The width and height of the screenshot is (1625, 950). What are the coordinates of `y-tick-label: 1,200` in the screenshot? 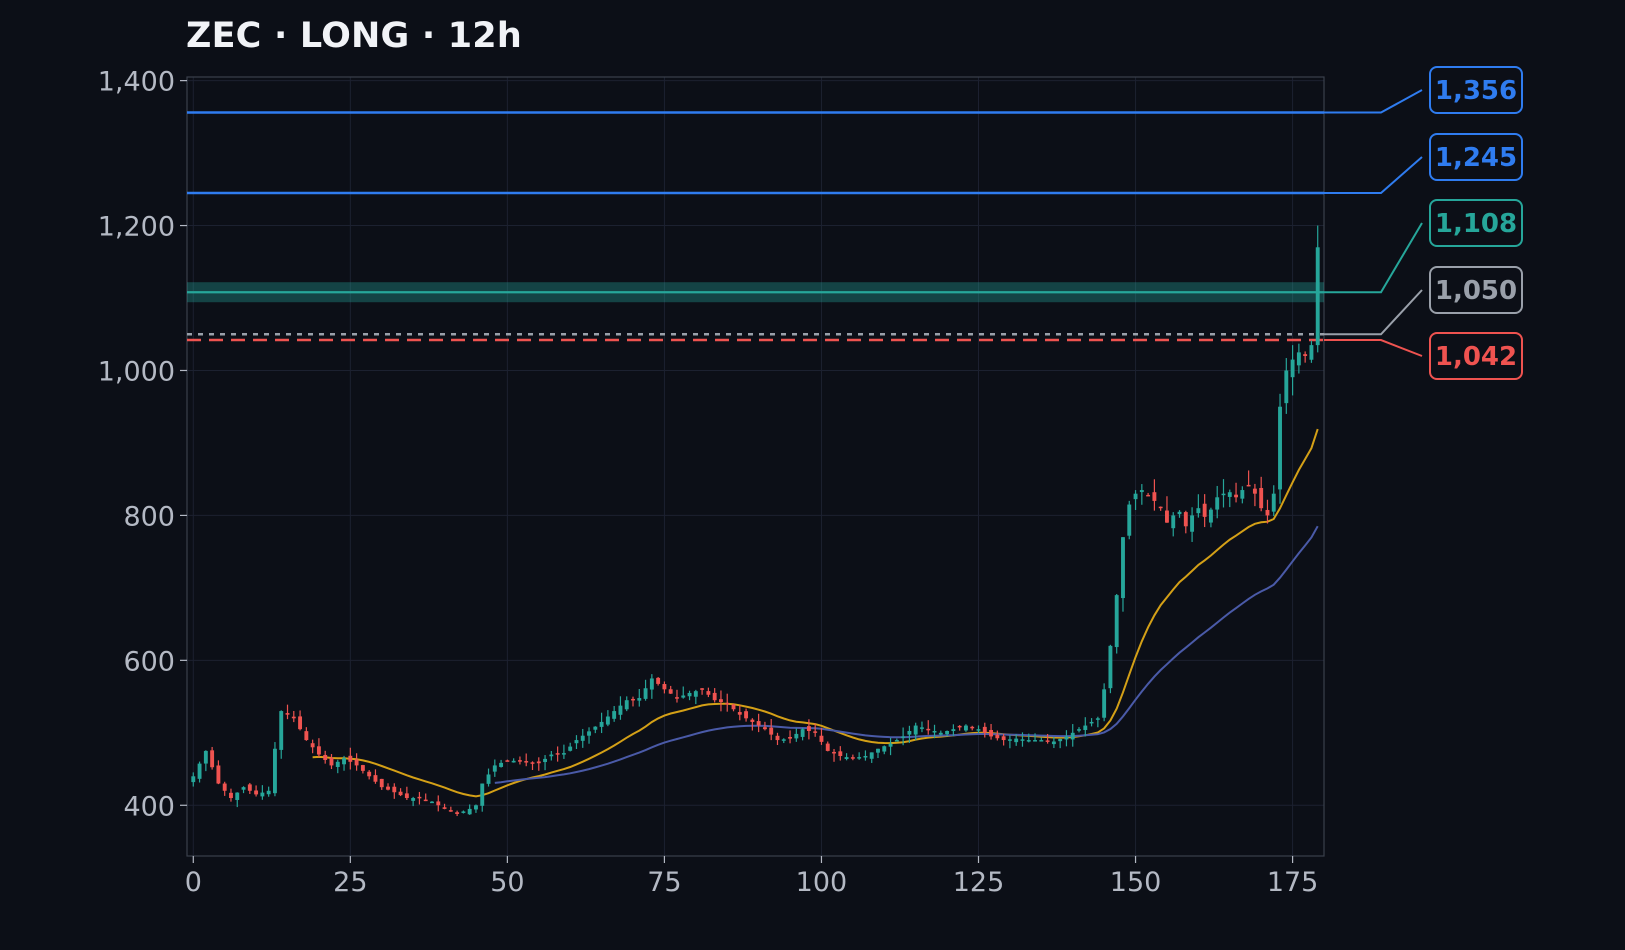 It's located at (136, 227).